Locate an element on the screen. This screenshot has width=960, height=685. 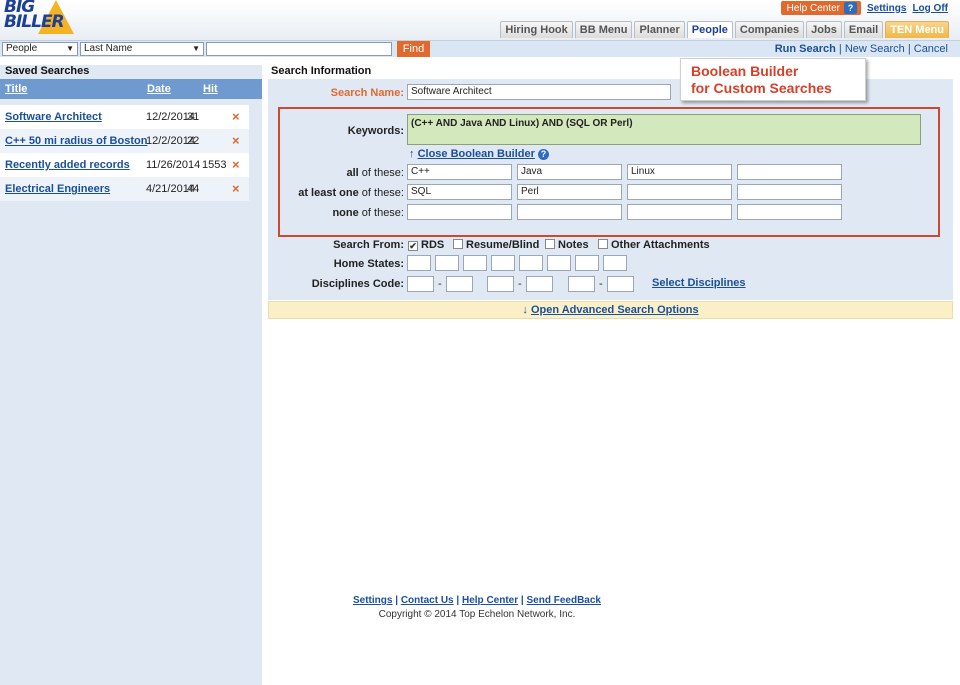
tab-jobs: Jobs is located at coordinates (824, 29).